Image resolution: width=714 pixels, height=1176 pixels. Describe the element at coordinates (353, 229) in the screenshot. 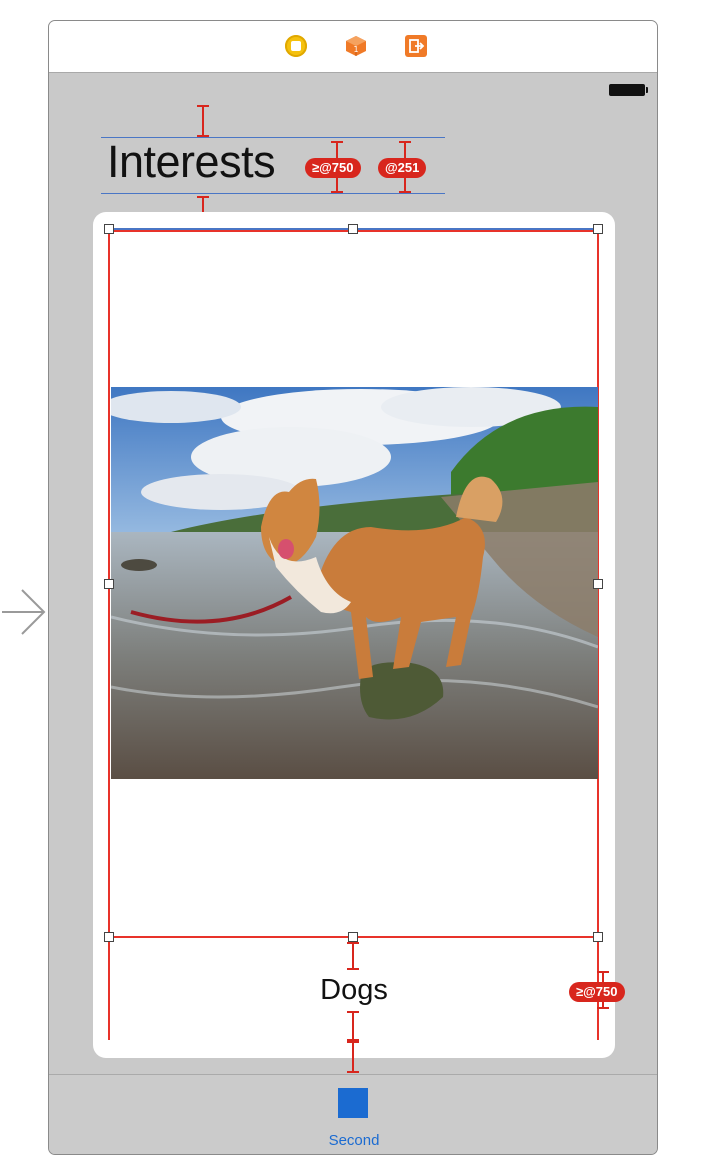

I see `resize-handle-top` at that location.